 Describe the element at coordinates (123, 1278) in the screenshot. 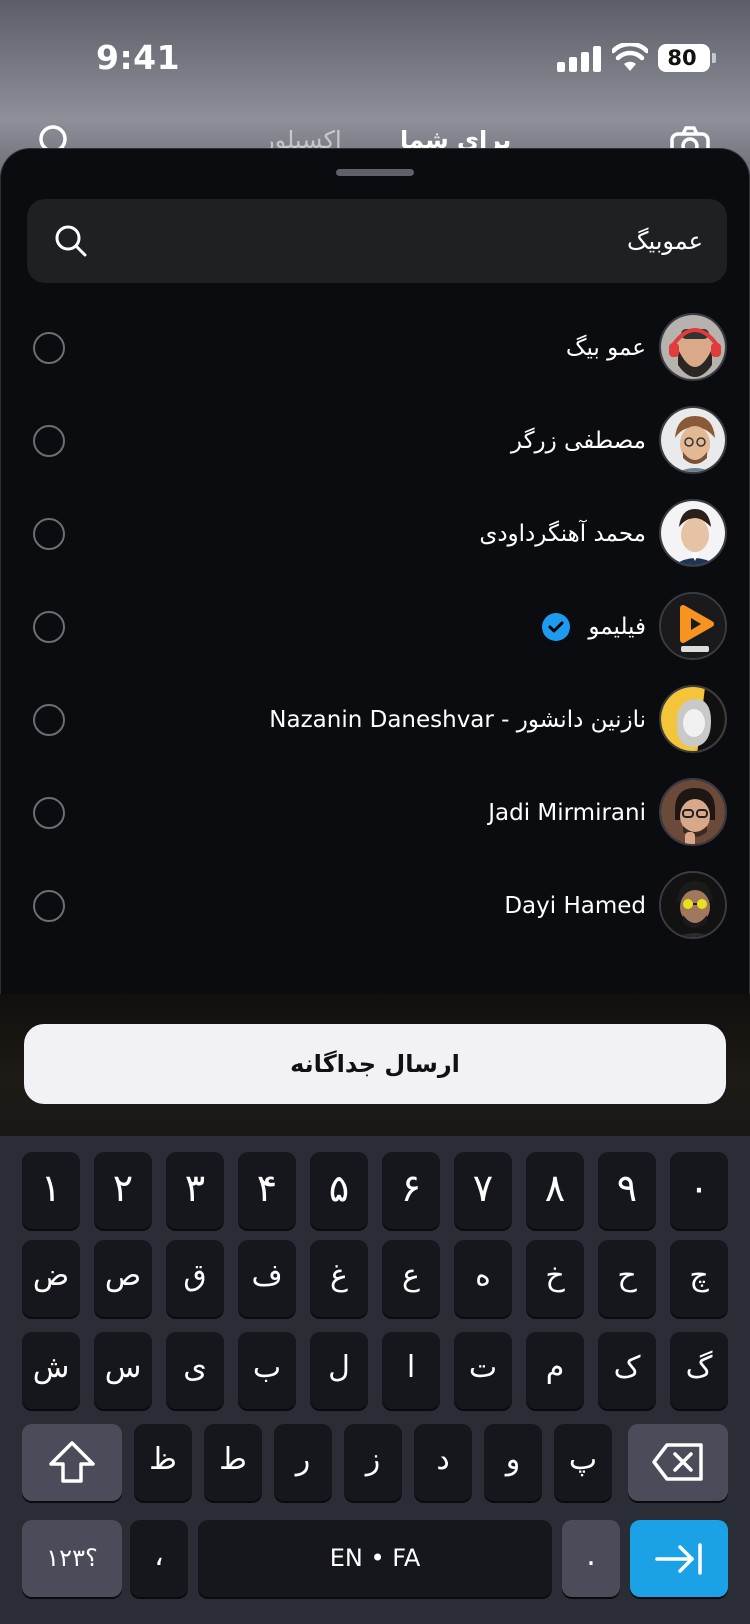

I see `key: ص` at that location.